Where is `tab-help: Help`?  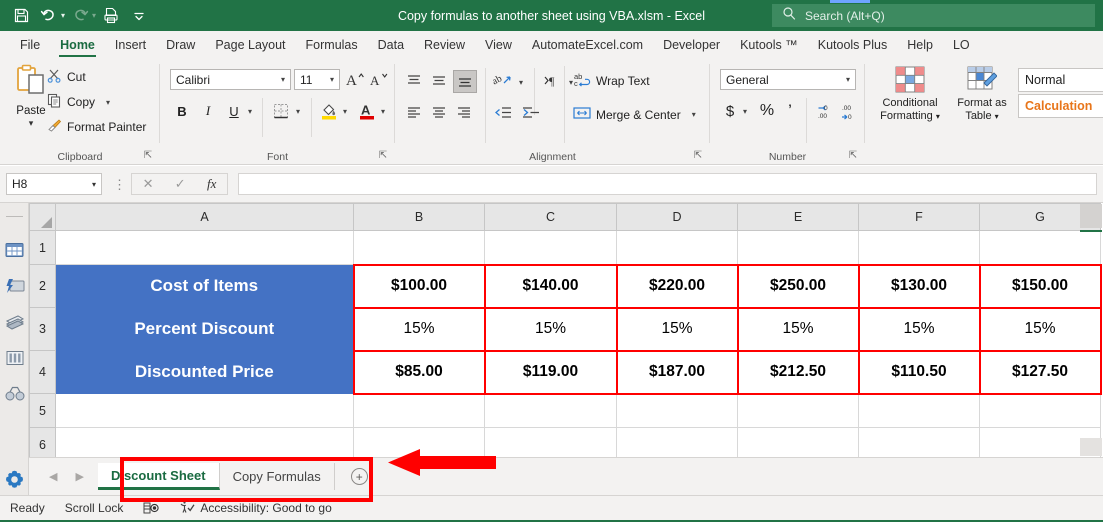
tab-help: Help is located at coordinates (920, 47).